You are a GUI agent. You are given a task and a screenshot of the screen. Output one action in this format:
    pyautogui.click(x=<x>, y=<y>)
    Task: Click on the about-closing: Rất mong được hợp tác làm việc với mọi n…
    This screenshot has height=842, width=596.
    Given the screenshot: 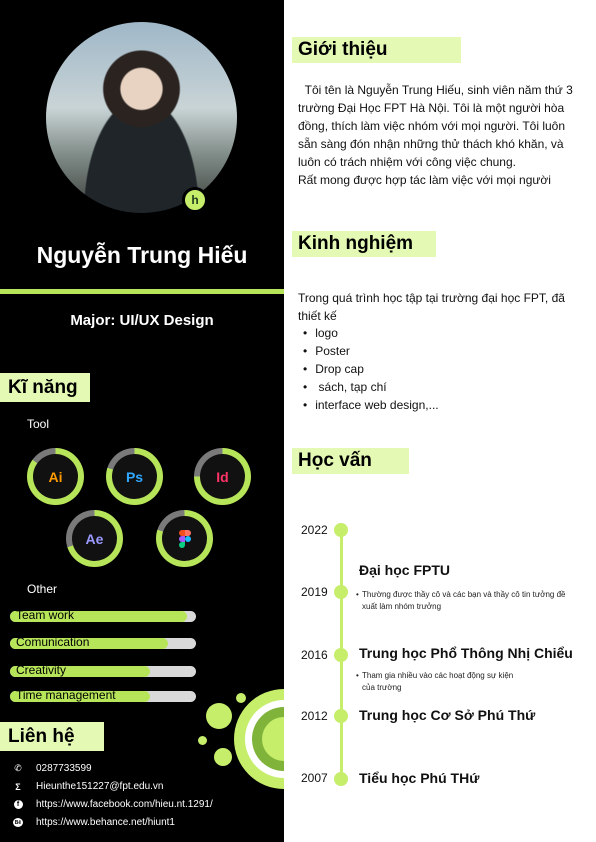 What is the action you would take?
    pyautogui.click(x=424, y=180)
    